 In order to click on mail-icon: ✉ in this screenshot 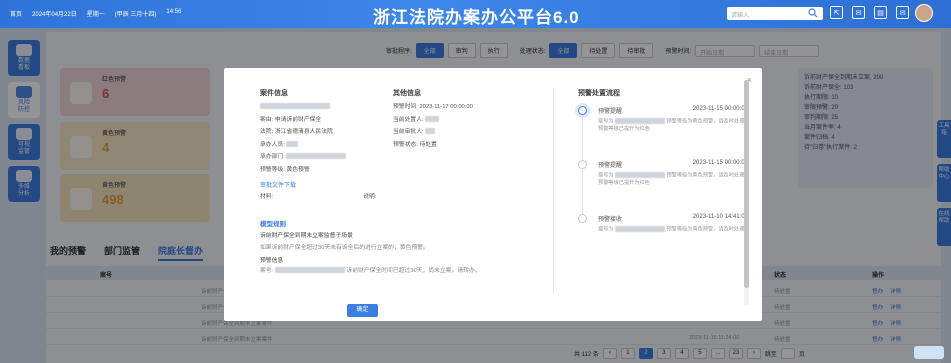, I will do `click(902, 12)`.